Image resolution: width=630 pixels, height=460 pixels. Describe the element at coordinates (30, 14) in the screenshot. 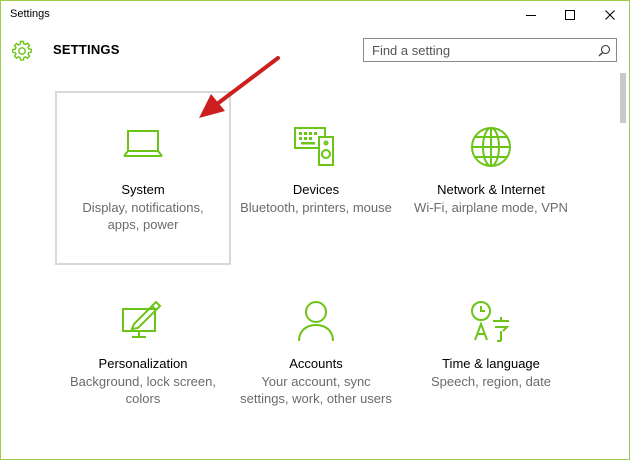

I see `window-title: Settings` at that location.